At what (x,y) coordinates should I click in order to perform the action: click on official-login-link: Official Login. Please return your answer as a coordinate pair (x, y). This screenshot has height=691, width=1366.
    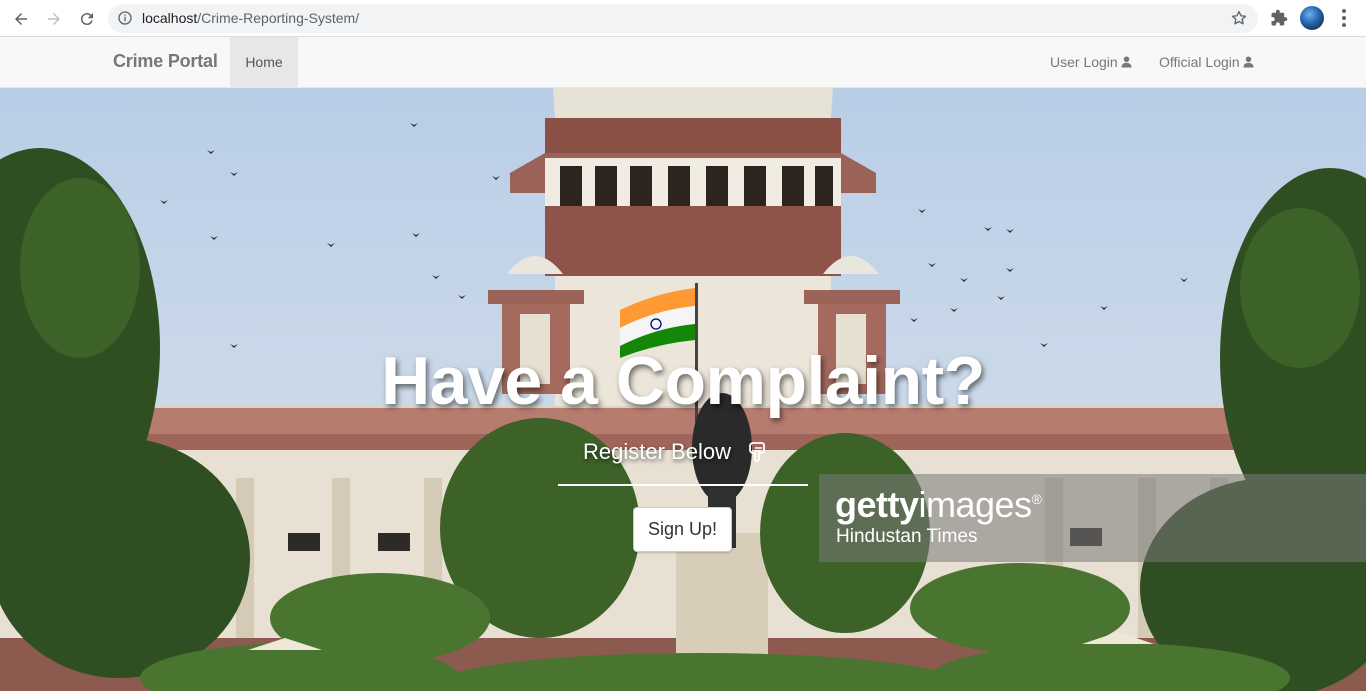
    Looking at the image, I should click on (1206, 62).